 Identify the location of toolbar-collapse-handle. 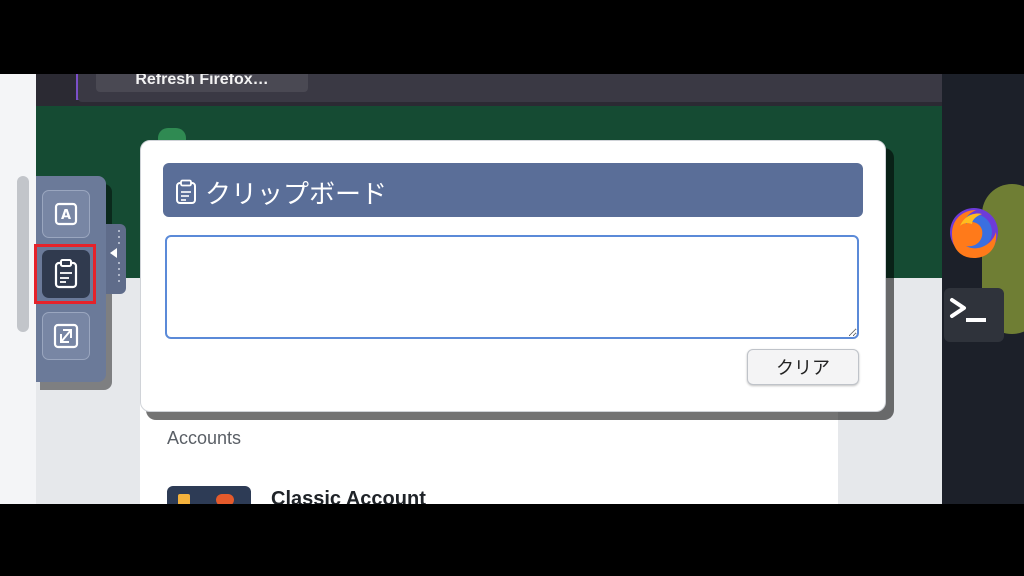
(116, 259).